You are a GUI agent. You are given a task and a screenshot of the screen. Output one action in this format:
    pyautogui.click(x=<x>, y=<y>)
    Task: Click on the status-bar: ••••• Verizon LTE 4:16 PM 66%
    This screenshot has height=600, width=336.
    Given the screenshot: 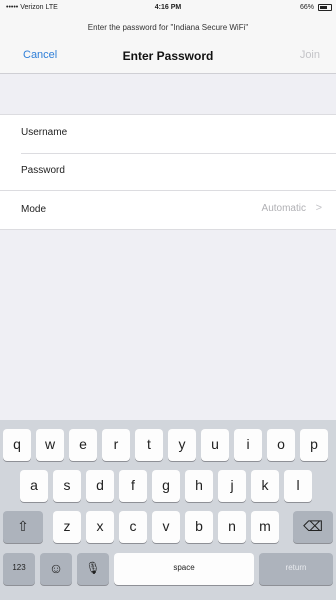 What is the action you would take?
    pyautogui.click(x=168, y=9)
    